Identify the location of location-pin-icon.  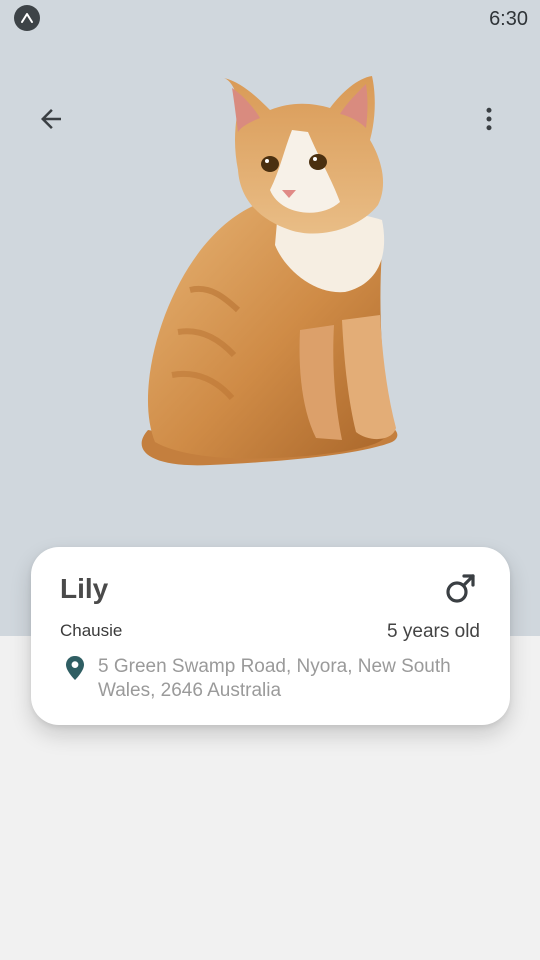
(75, 668).